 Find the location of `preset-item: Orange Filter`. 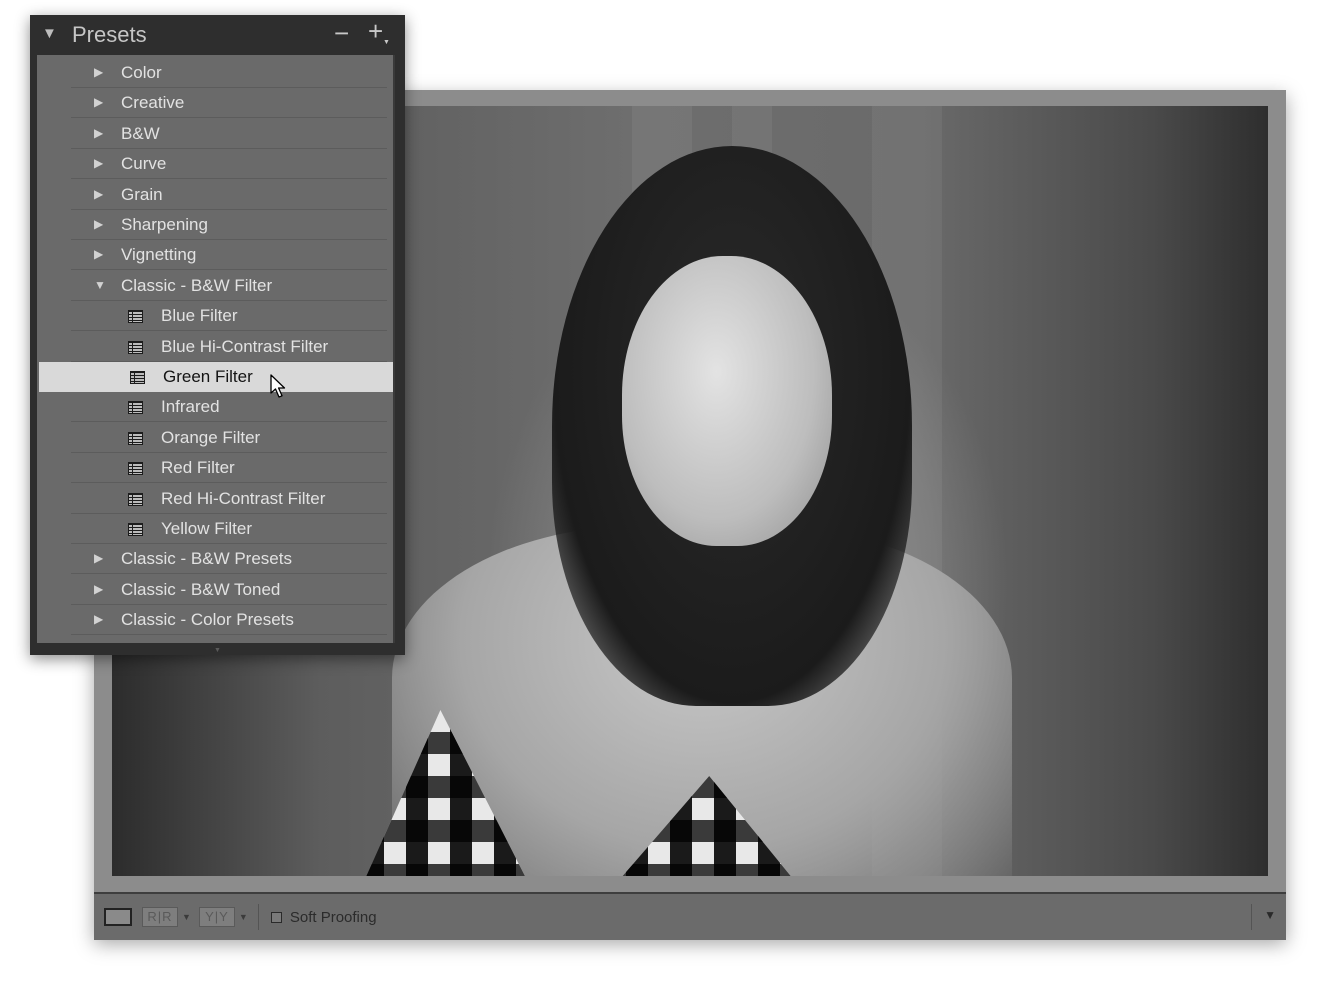

preset-item: Orange Filter is located at coordinates (215, 438).